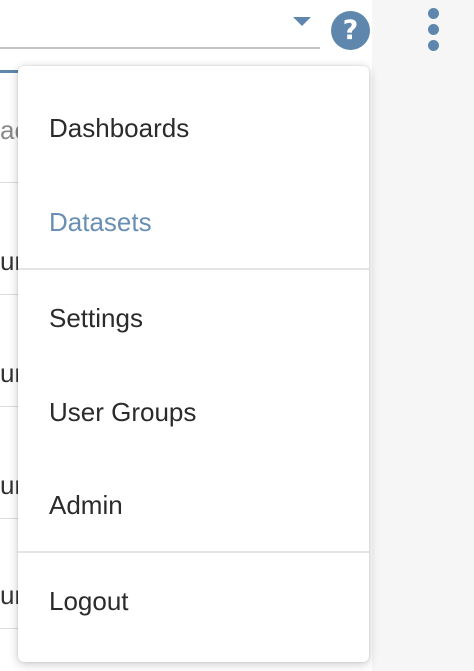 The height and width of the screenshot is (671, 474). I want to click on active-tab-indicator, so click(10, 71).